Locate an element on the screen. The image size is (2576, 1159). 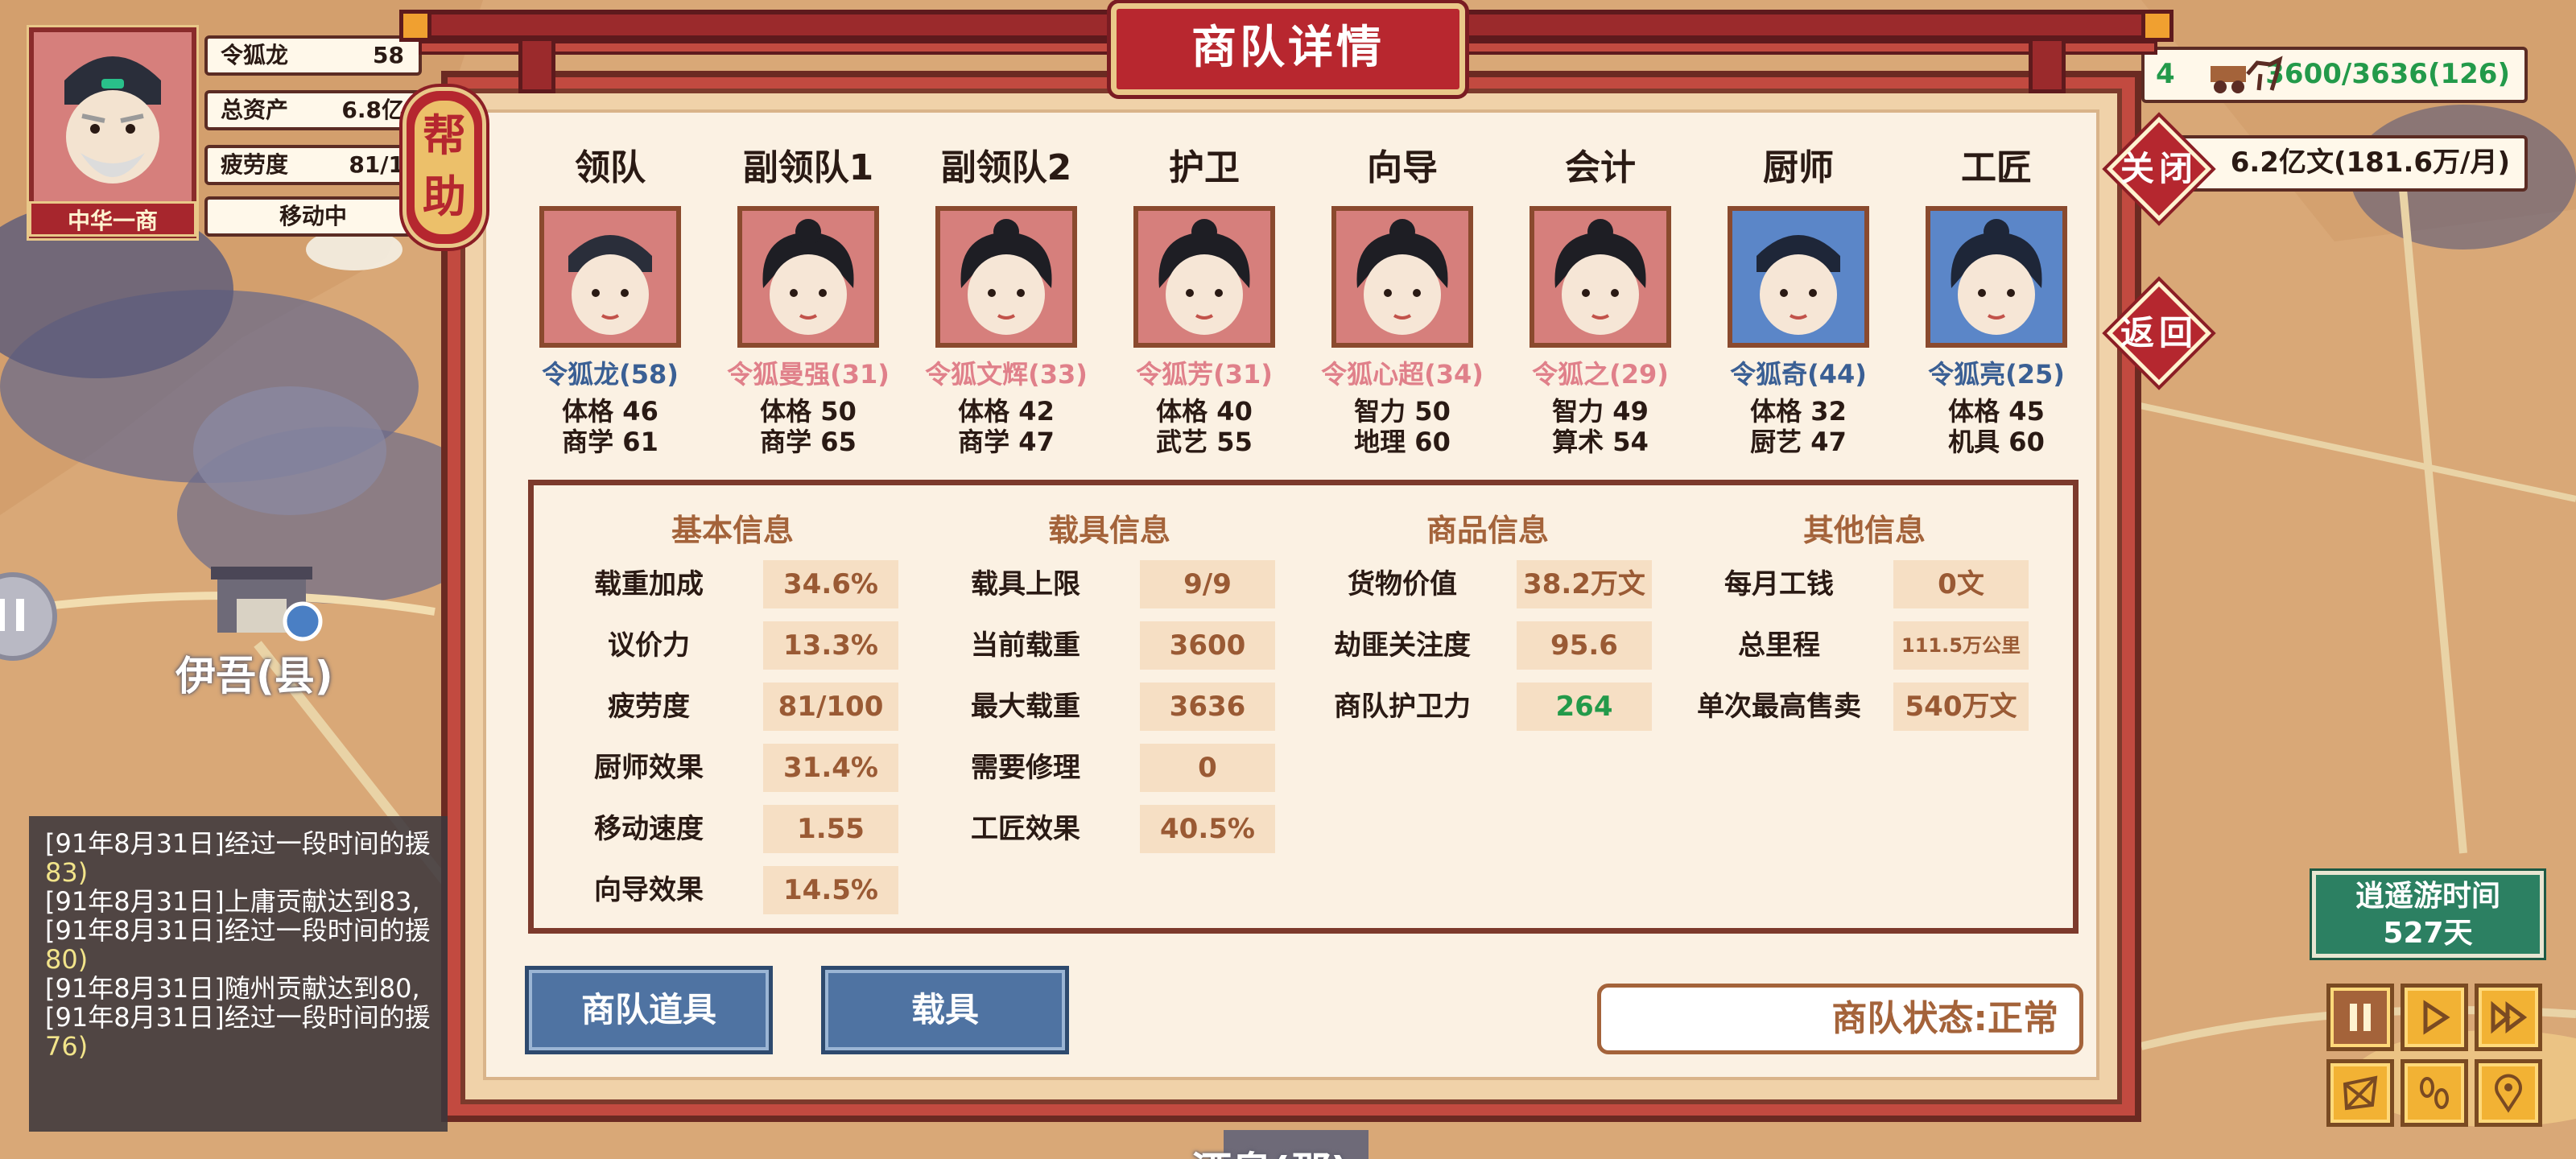
map-town-label: 伊吾(县) is located at coordinates (254, 673).